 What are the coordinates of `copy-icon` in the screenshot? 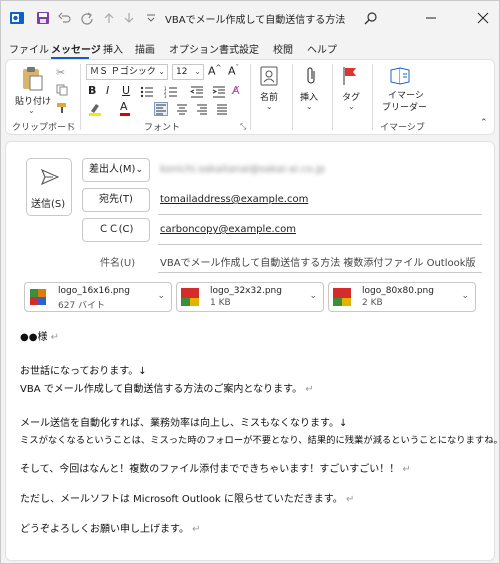 It's located at (62, 91).